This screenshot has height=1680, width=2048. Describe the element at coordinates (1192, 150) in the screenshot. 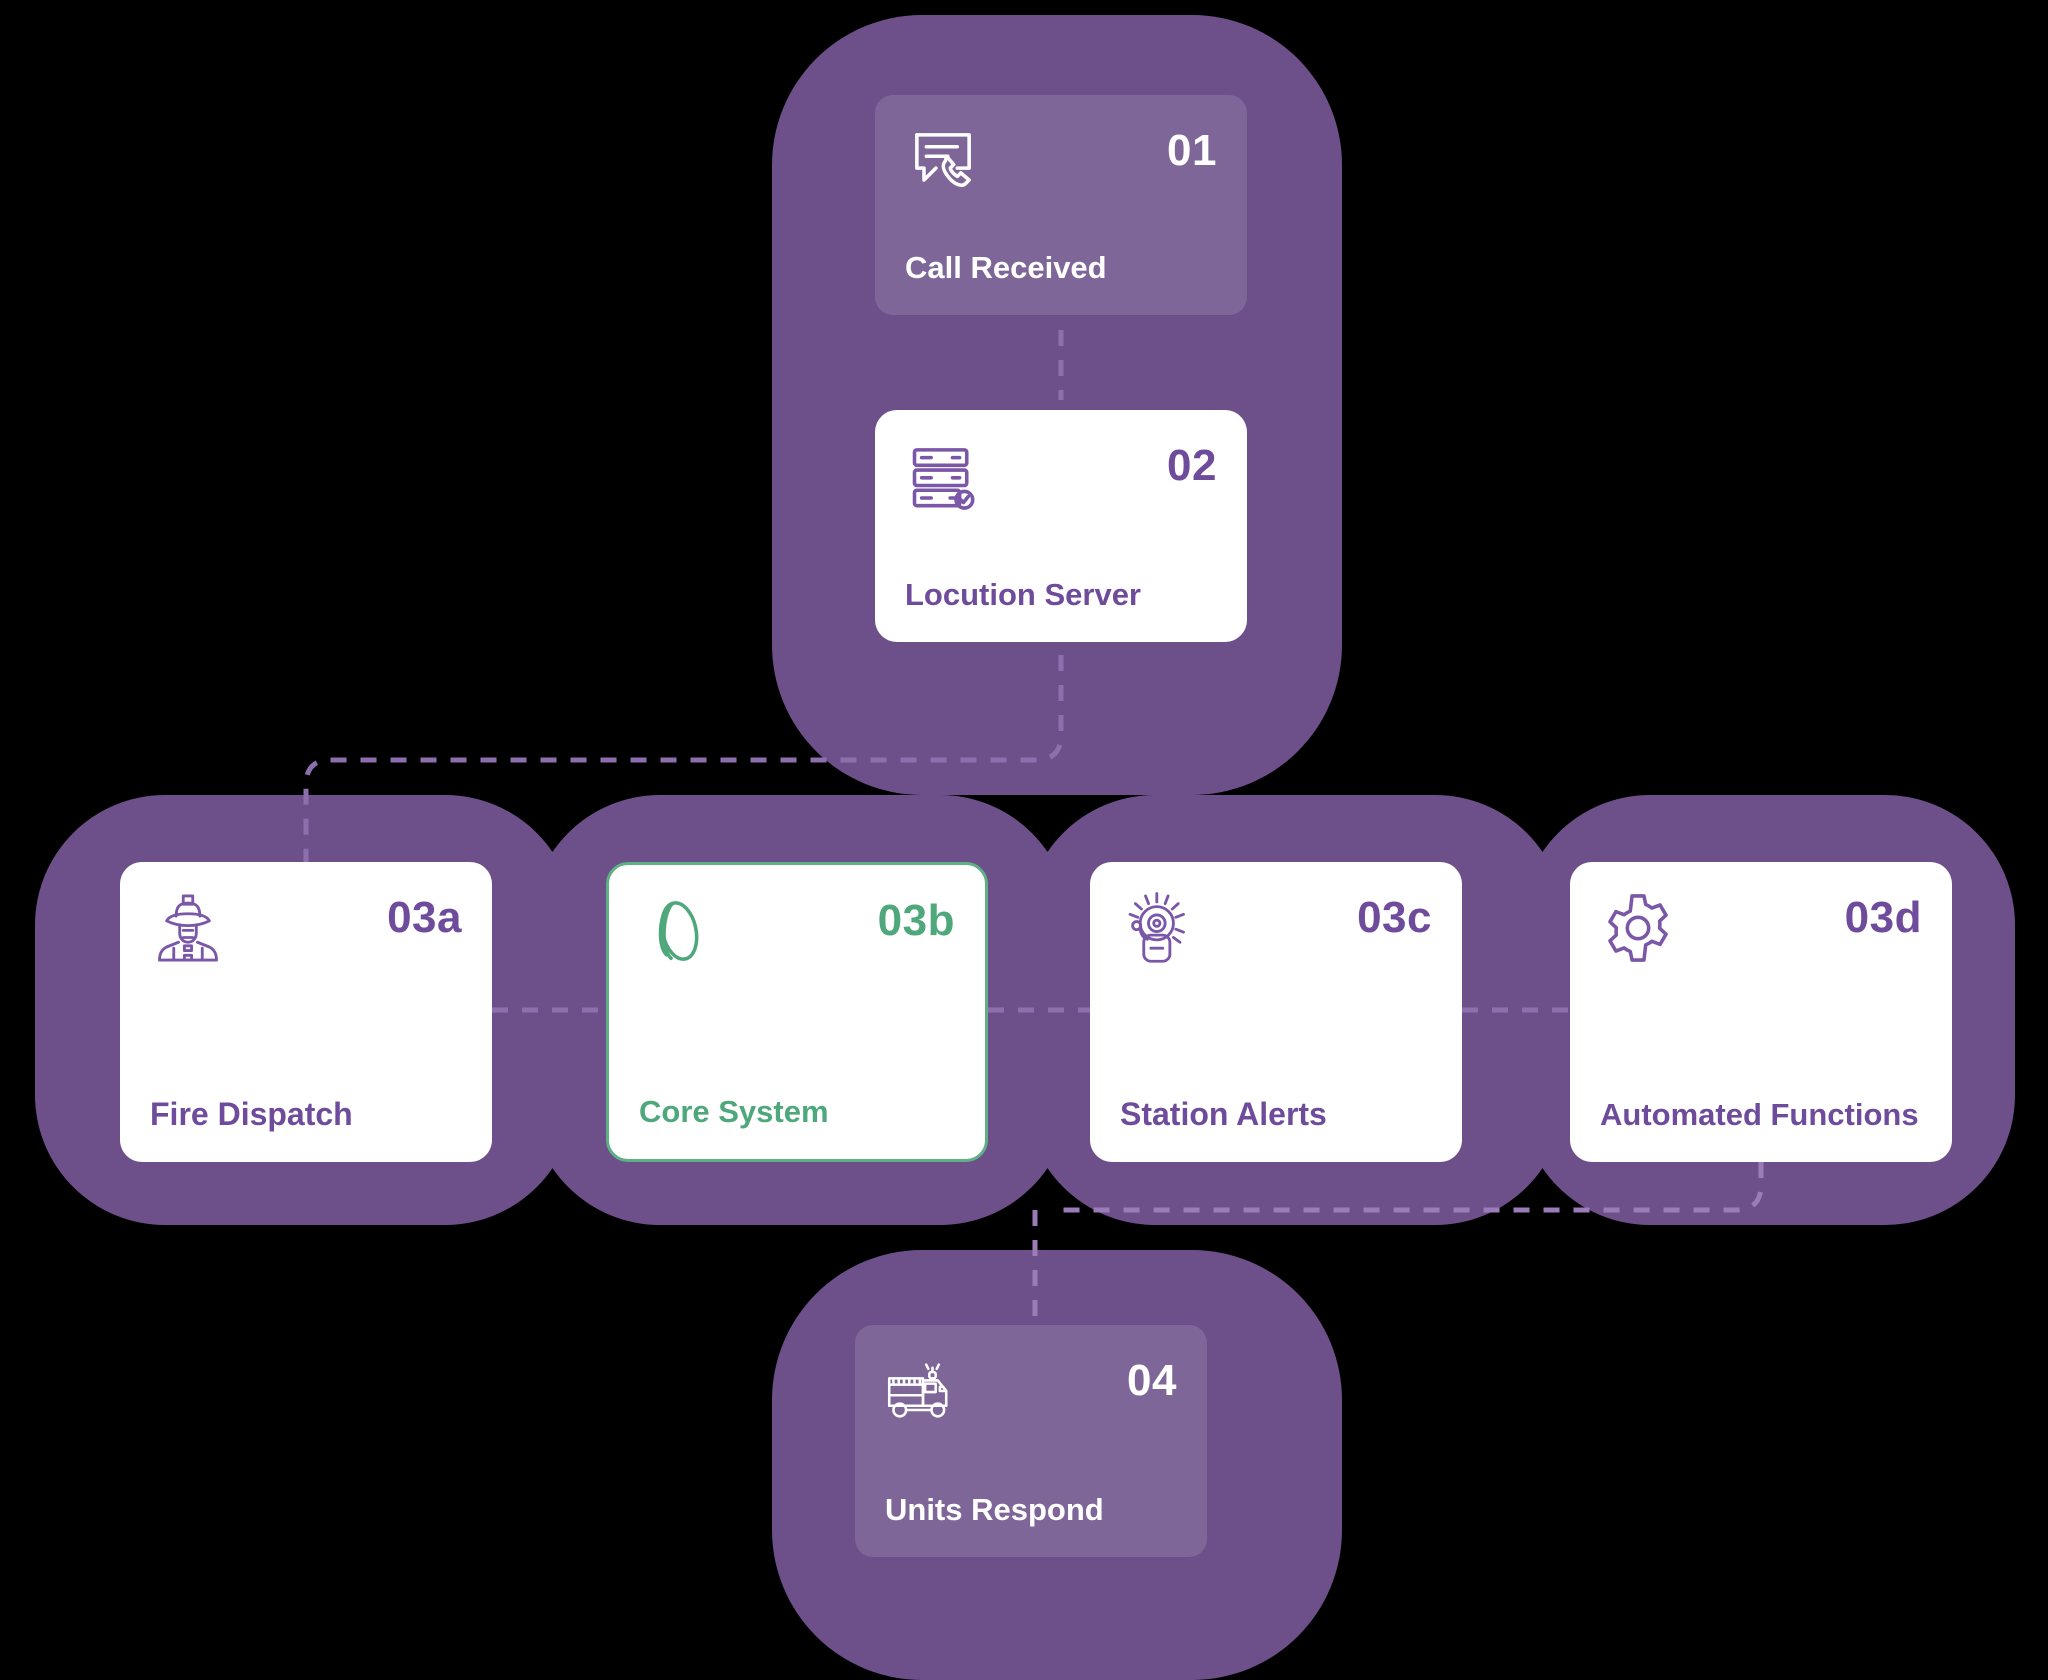

I see `step-number: 01` at that location.